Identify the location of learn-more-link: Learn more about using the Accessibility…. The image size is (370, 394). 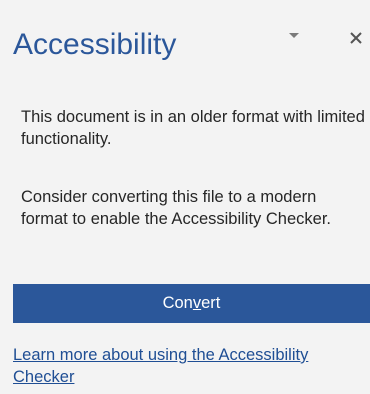
(191, 366).